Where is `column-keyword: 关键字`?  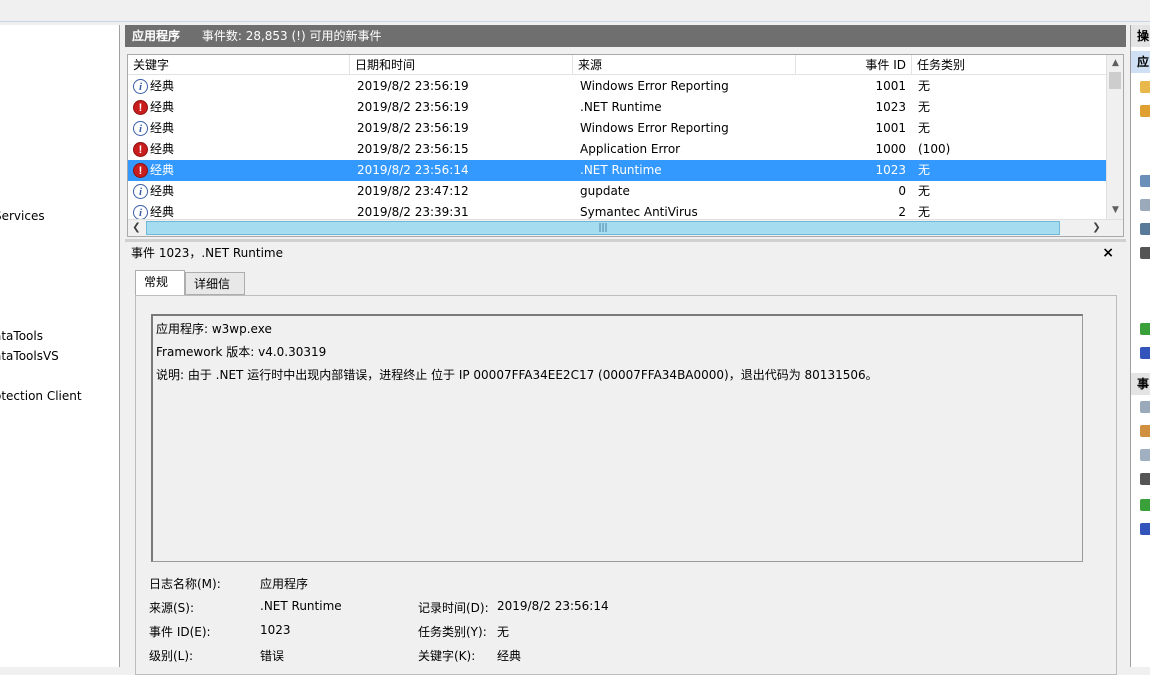 column-keyword: 关键字 is located at coordinates (239, 65).